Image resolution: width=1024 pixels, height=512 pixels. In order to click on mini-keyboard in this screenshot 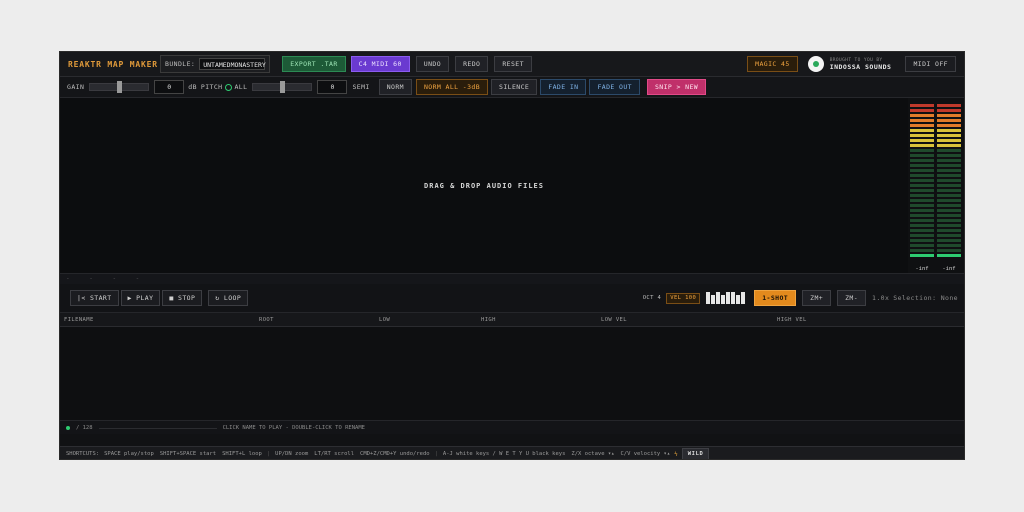, I will do `click(726, 298)`.